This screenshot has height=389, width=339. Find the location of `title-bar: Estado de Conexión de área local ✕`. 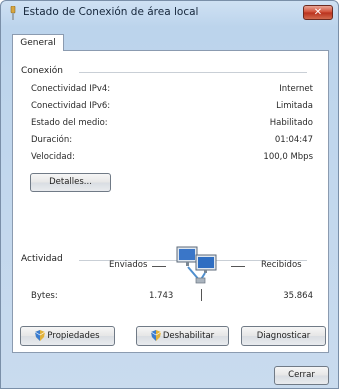

title-bar: Estado de Conexión de área local ✕ is located at coordinates (169, 14).